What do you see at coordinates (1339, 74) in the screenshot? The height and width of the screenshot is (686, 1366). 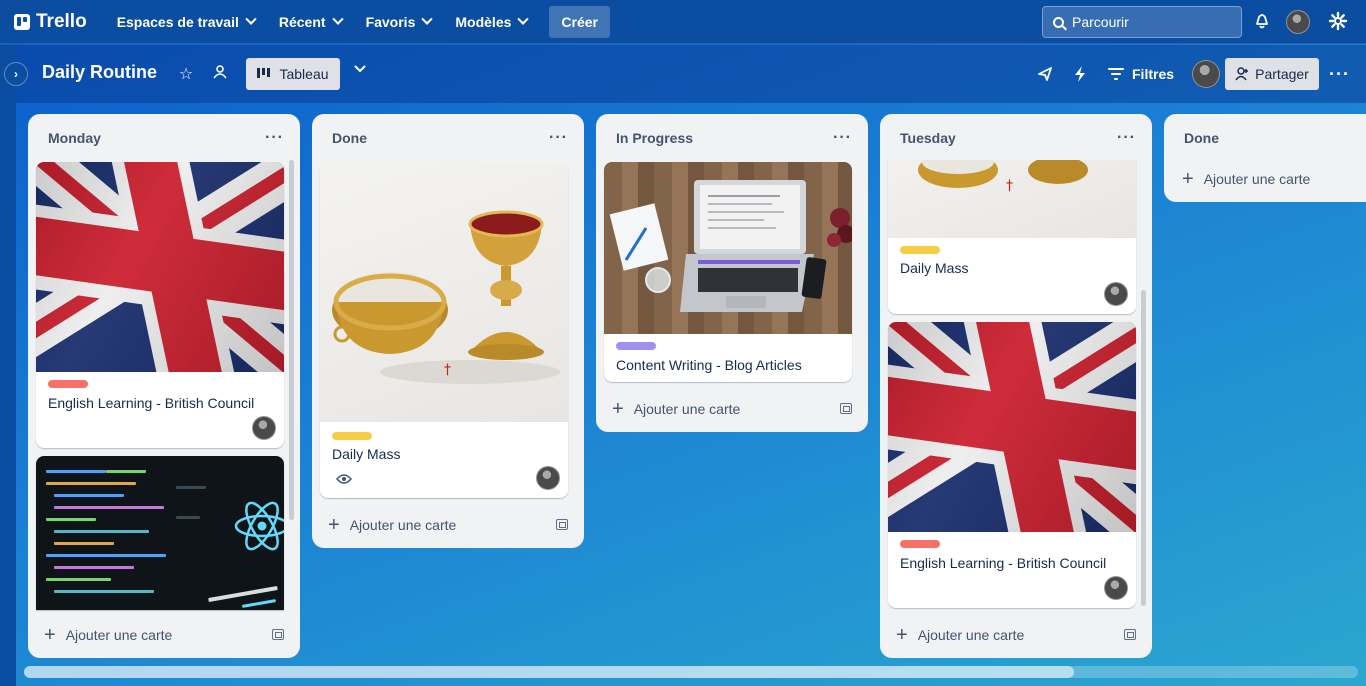 I see `more-icon: ···` at bounding box center [1339, 74].